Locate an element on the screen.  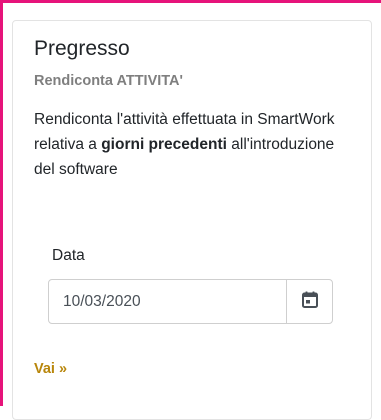
date-label: Data is located at coordinates (68, 255).